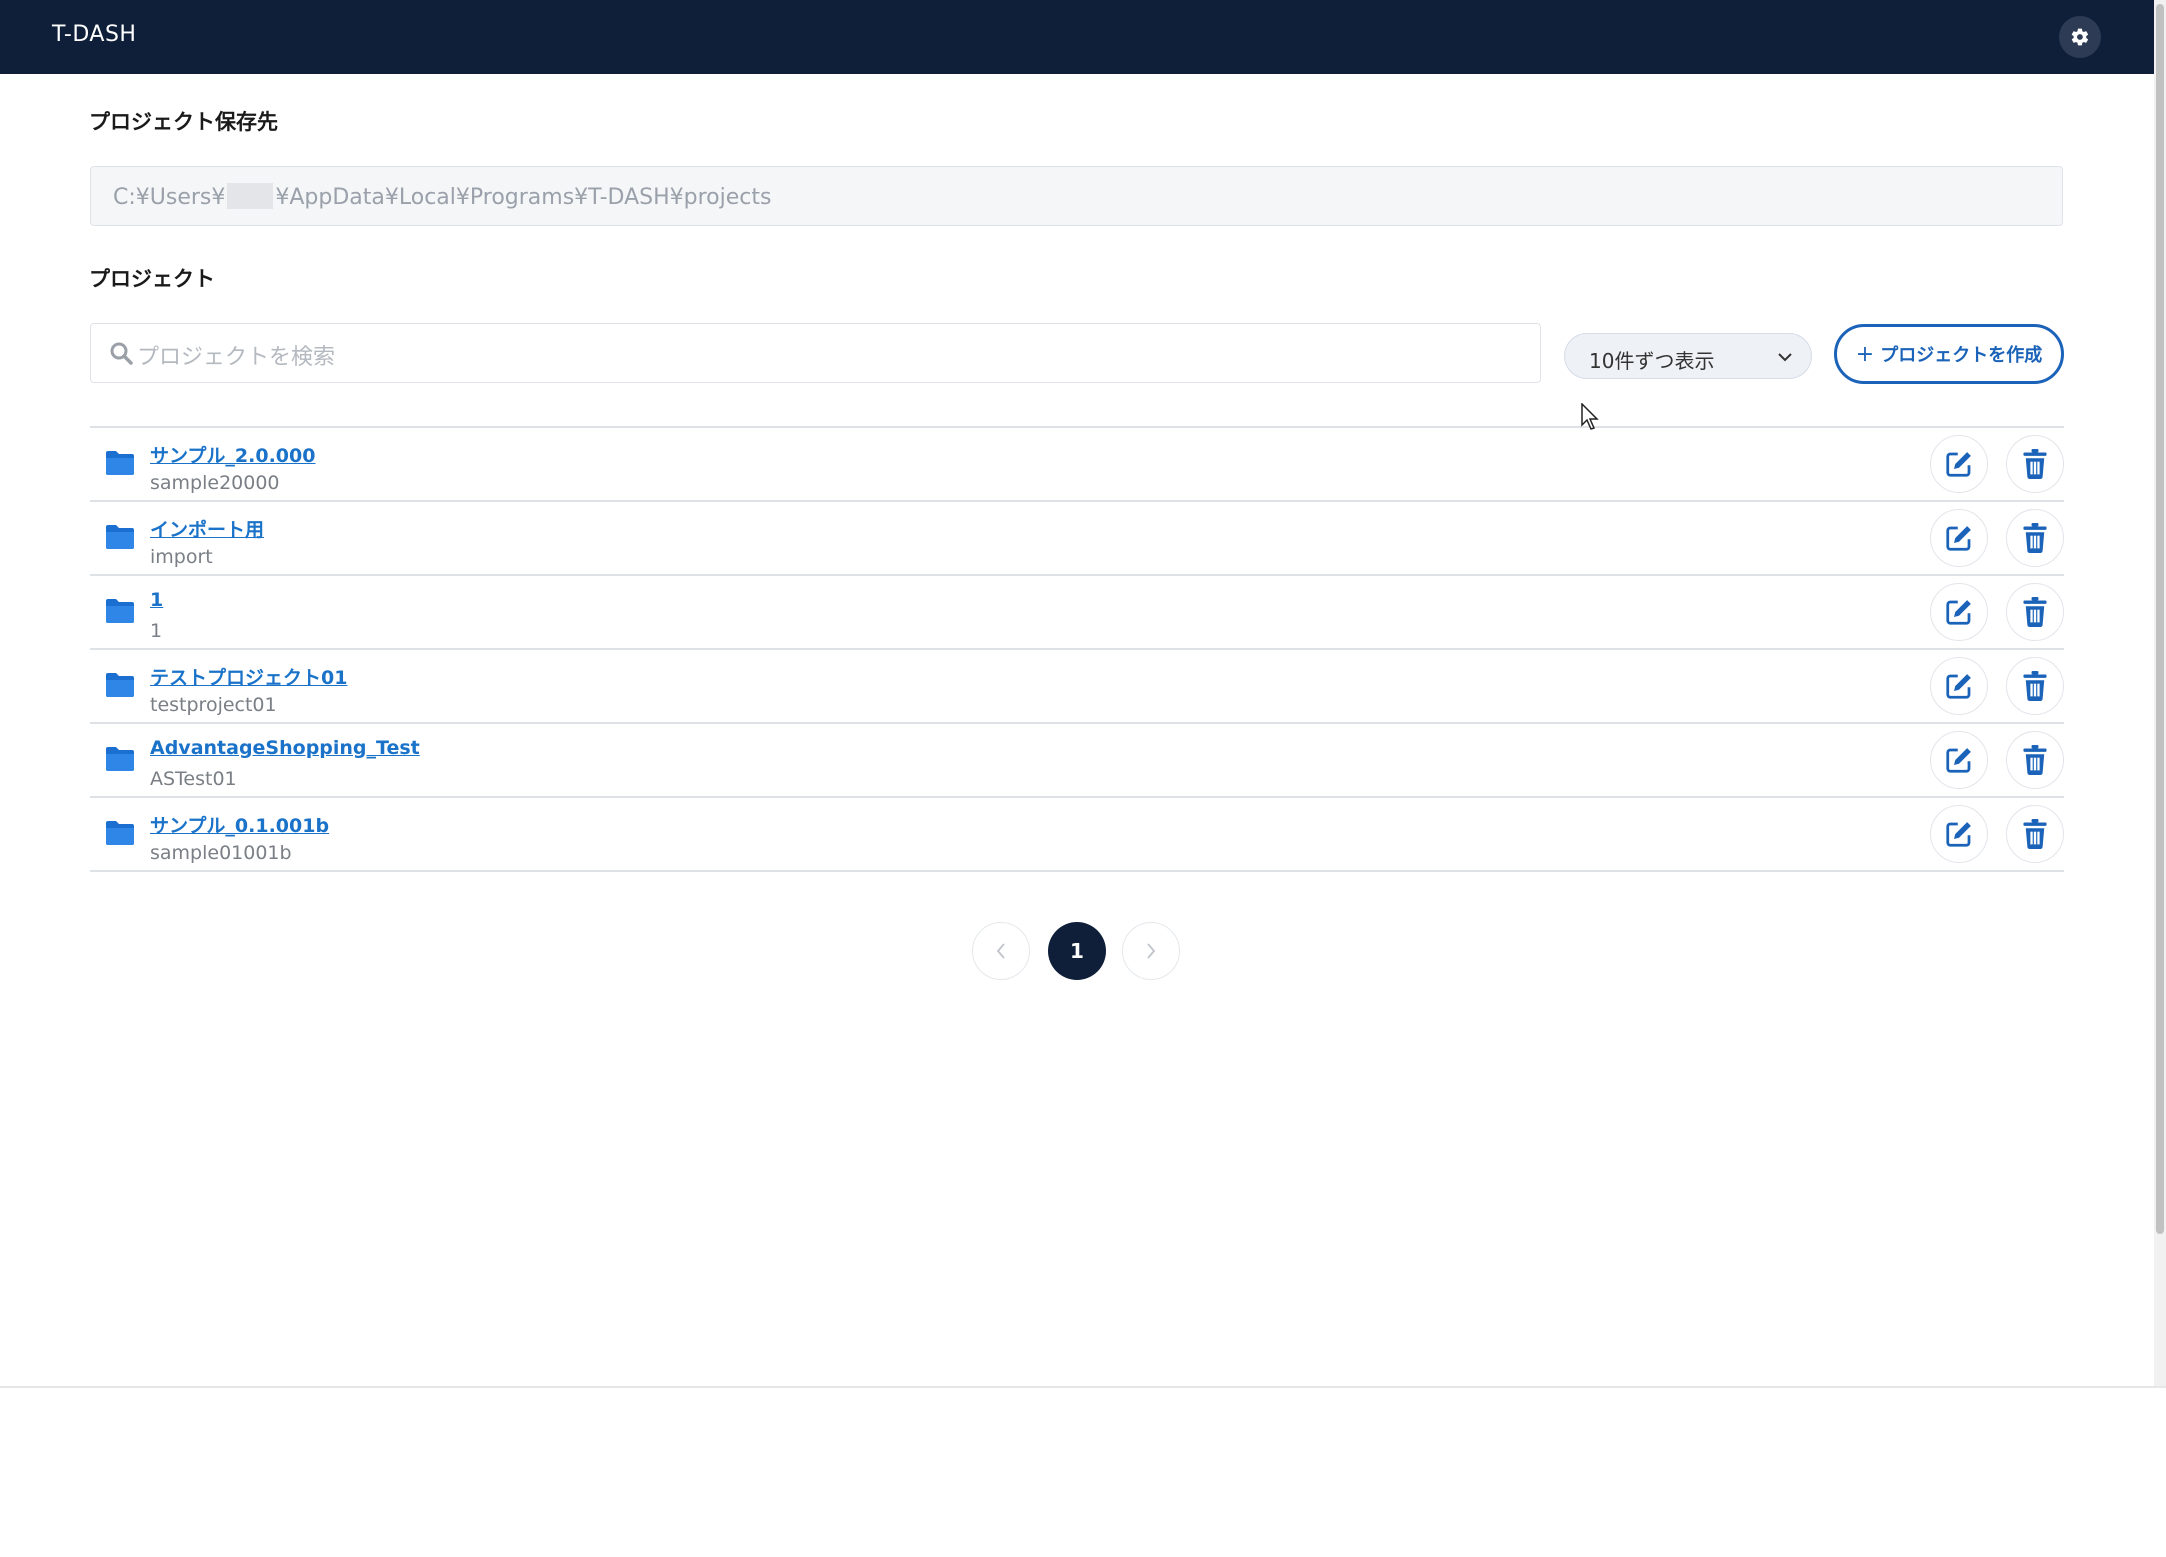  Describe the element at coordinates (250, 196) in the screenshot. I see `redacted-username` at that location.